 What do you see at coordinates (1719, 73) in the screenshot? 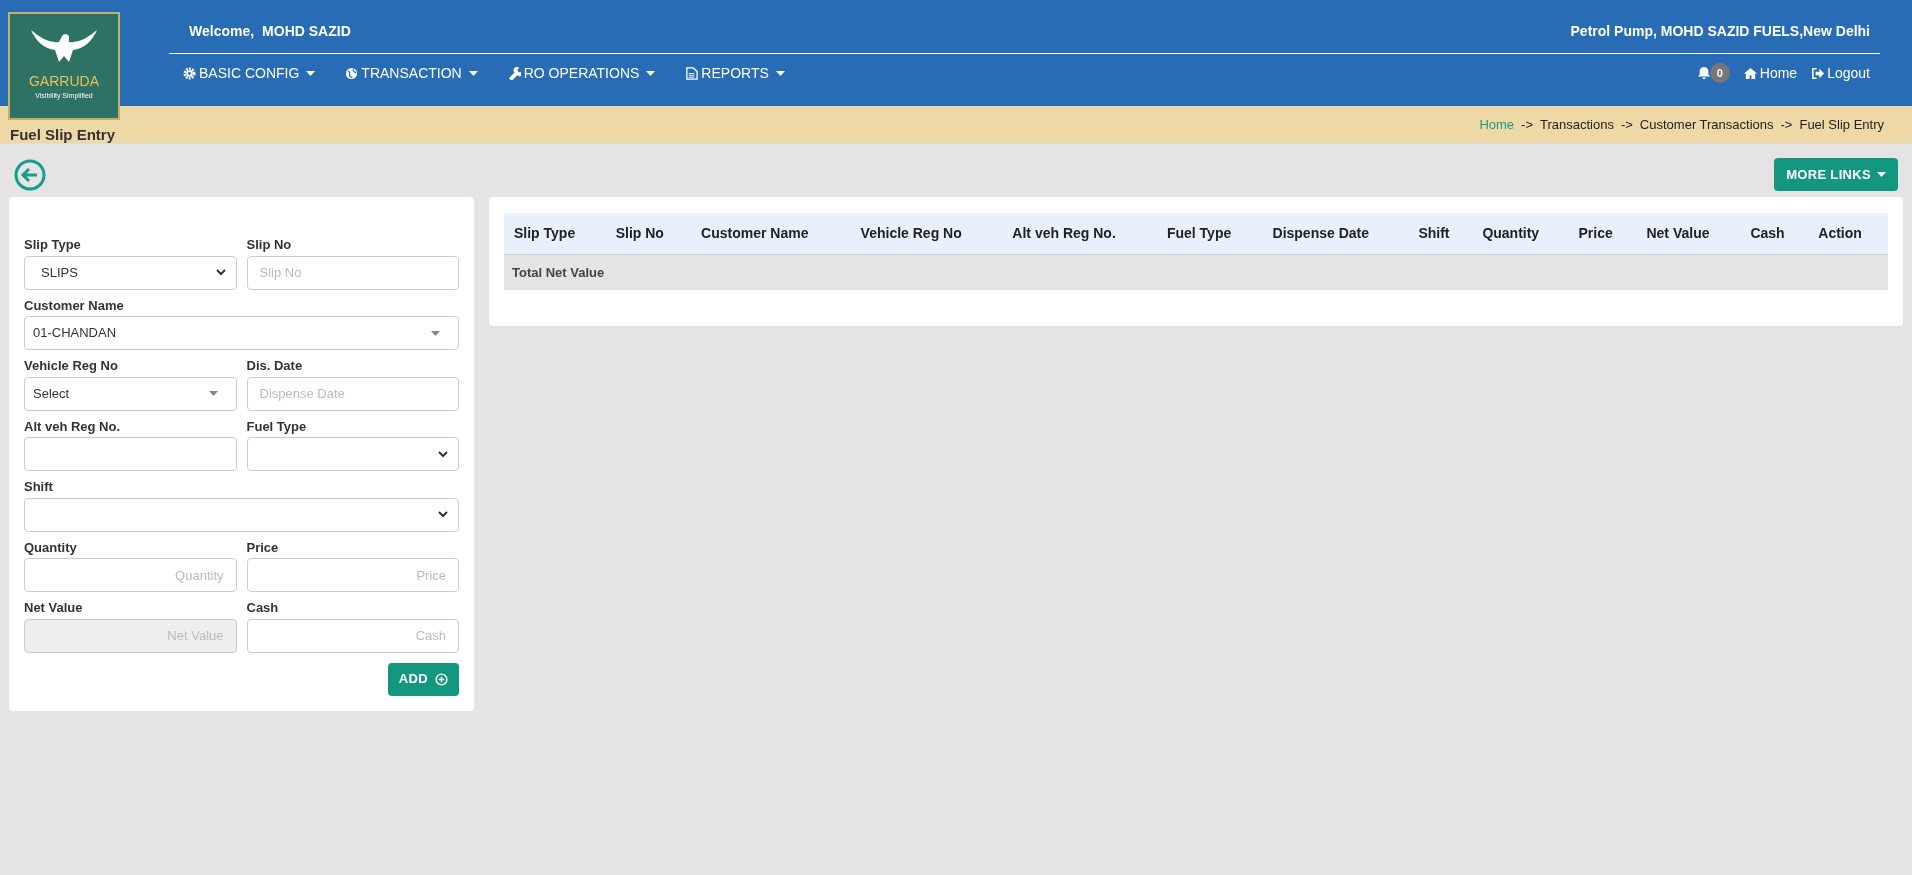
I see `notification-count: 0` at bounding box center [1719, 73].